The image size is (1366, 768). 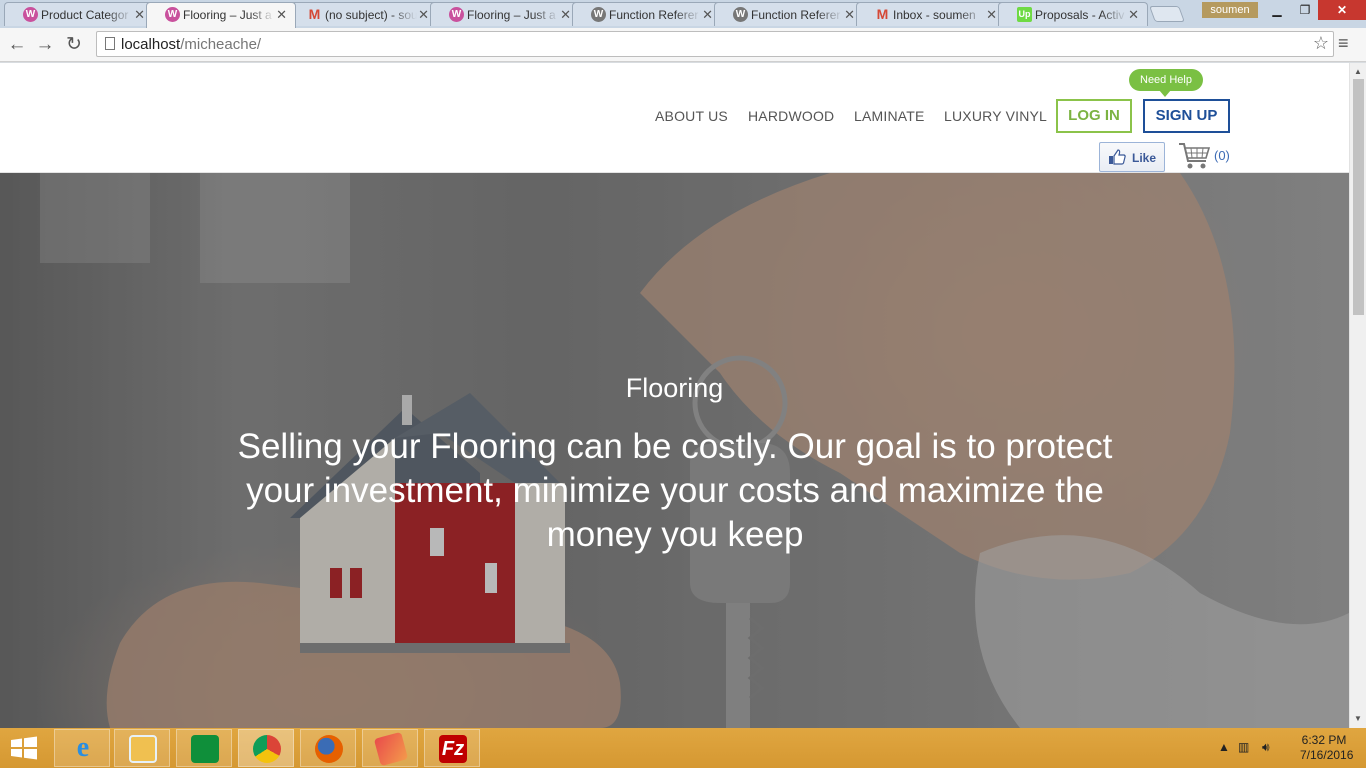 What do you see at coordinates (1305, 10) in the screenshot?
I see `maximize-icon: ❐` at bounding box center [1305, 10].